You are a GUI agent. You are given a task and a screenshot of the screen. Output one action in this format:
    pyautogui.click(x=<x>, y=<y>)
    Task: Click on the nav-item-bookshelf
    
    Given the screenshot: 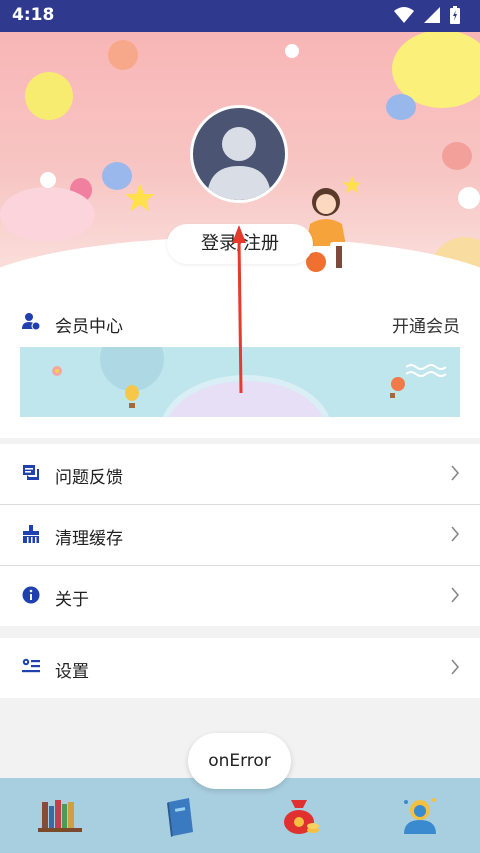 What is the action you would take?
    pyautogui.click(x=60, y=815)
    